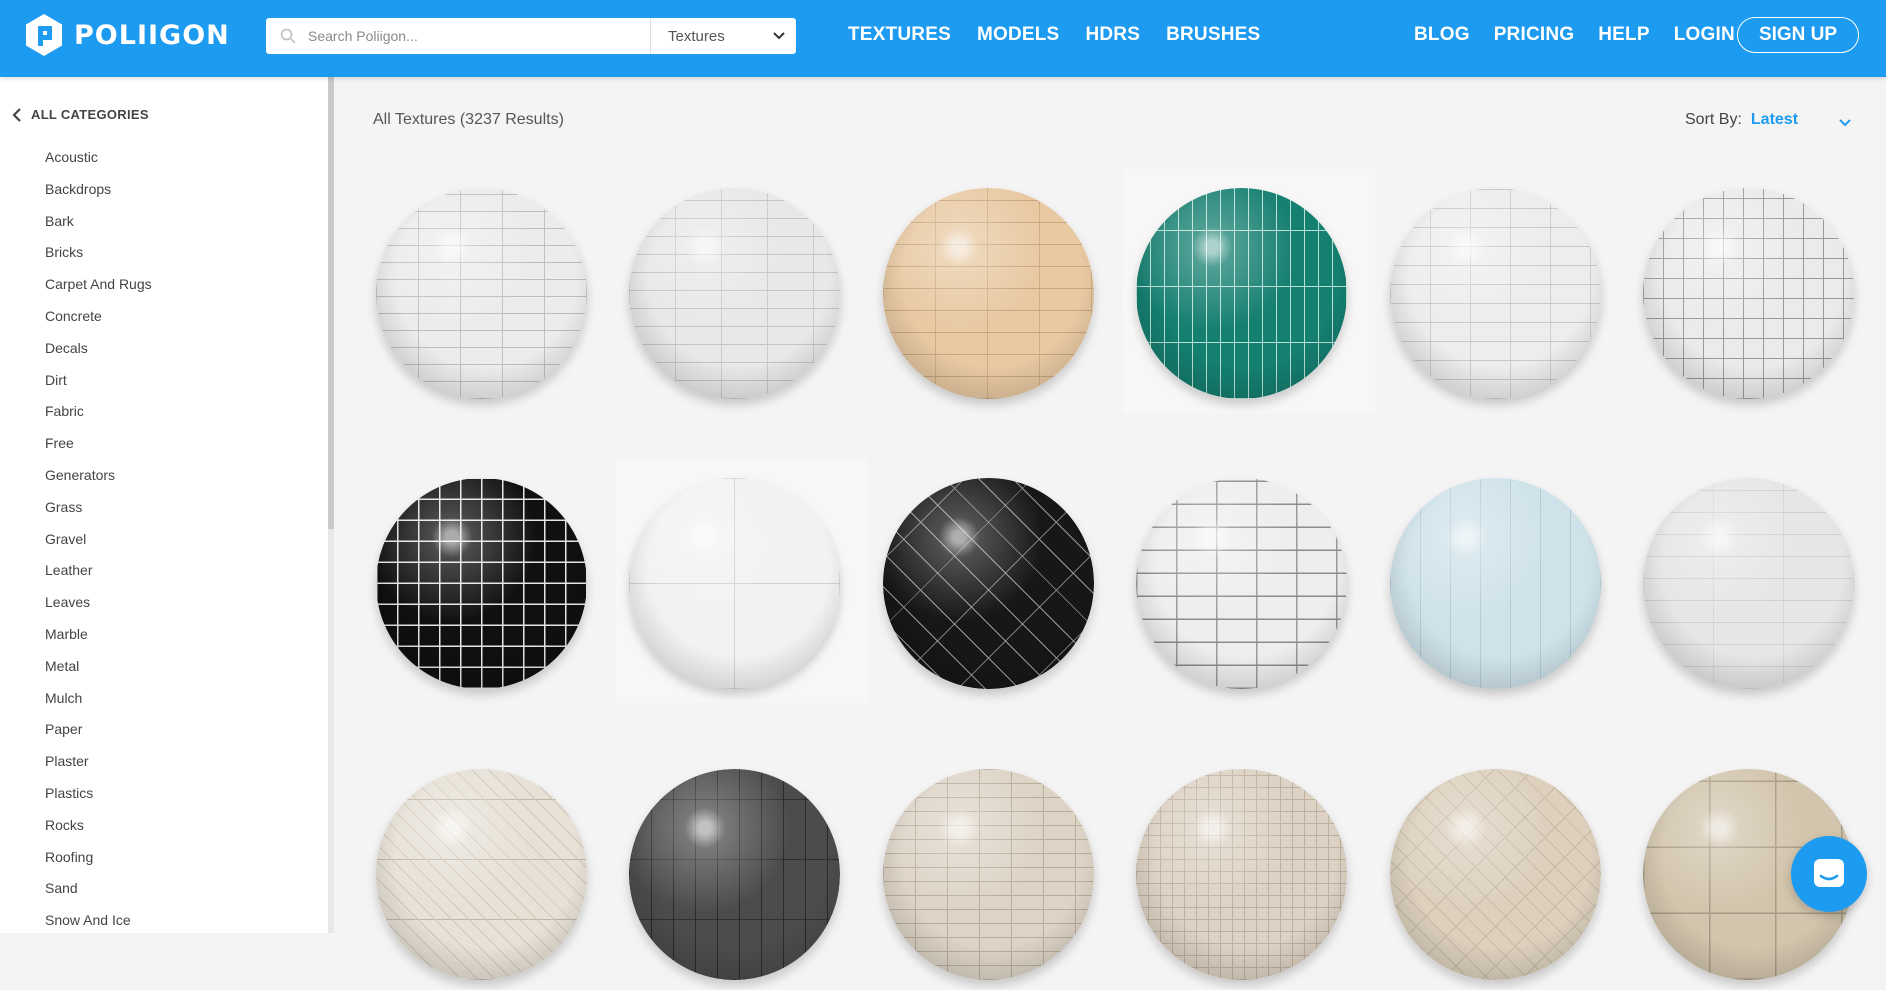  I want to click on sidebar-item-mulch: Mulch, so click(98, 703).